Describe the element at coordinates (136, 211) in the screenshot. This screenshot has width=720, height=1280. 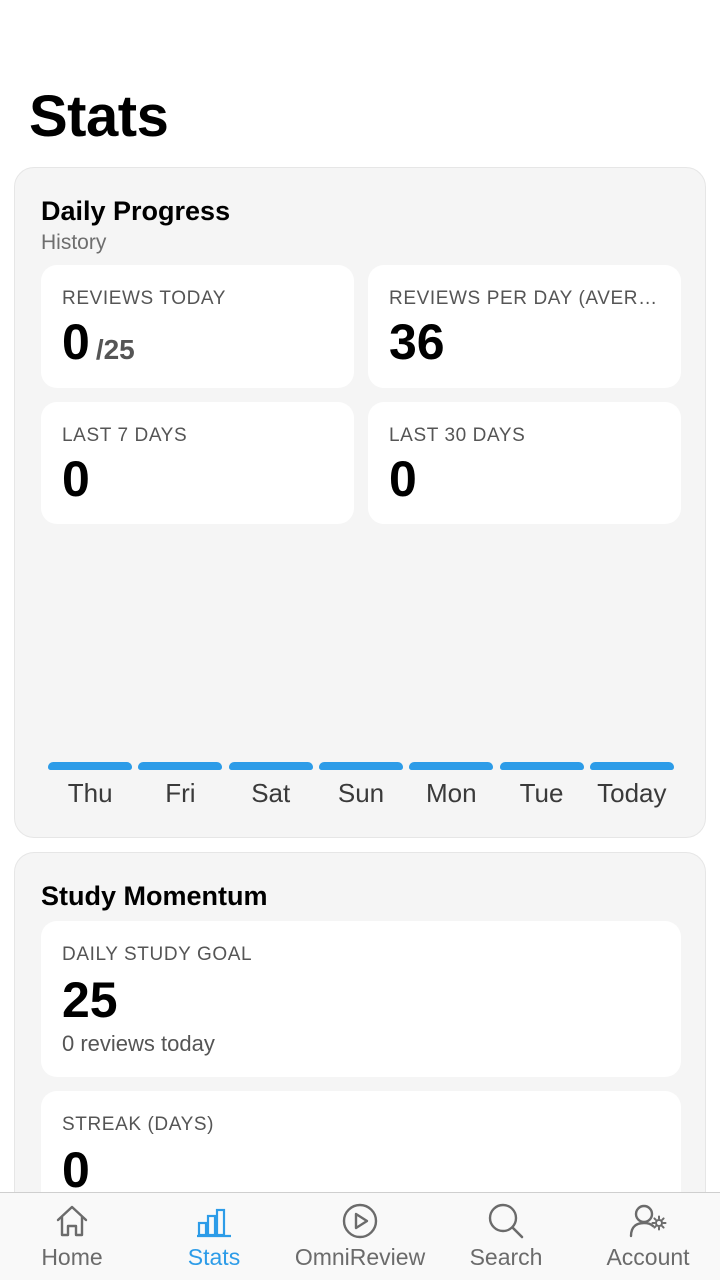
I see `daily-progress-title: Daily Progress` at that location.